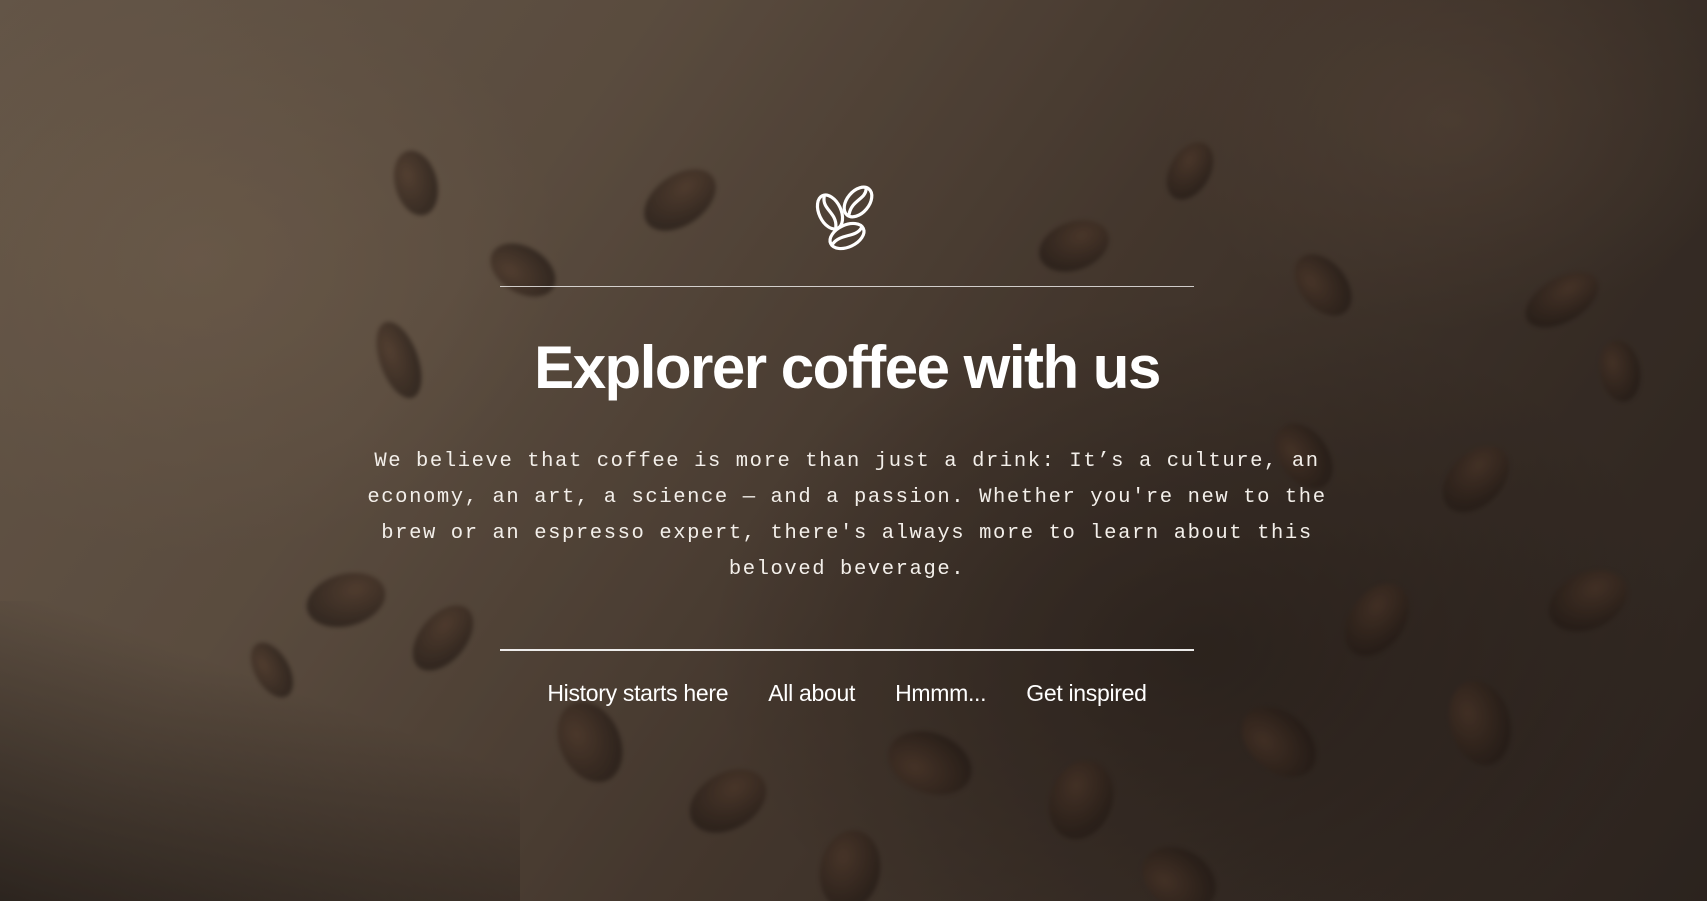 The width and height of the screenshot is (1707, 901). What do you see at coordinates (847, 286) in the screenshot?
I see `top-divider` at bounding box center [847, 286].